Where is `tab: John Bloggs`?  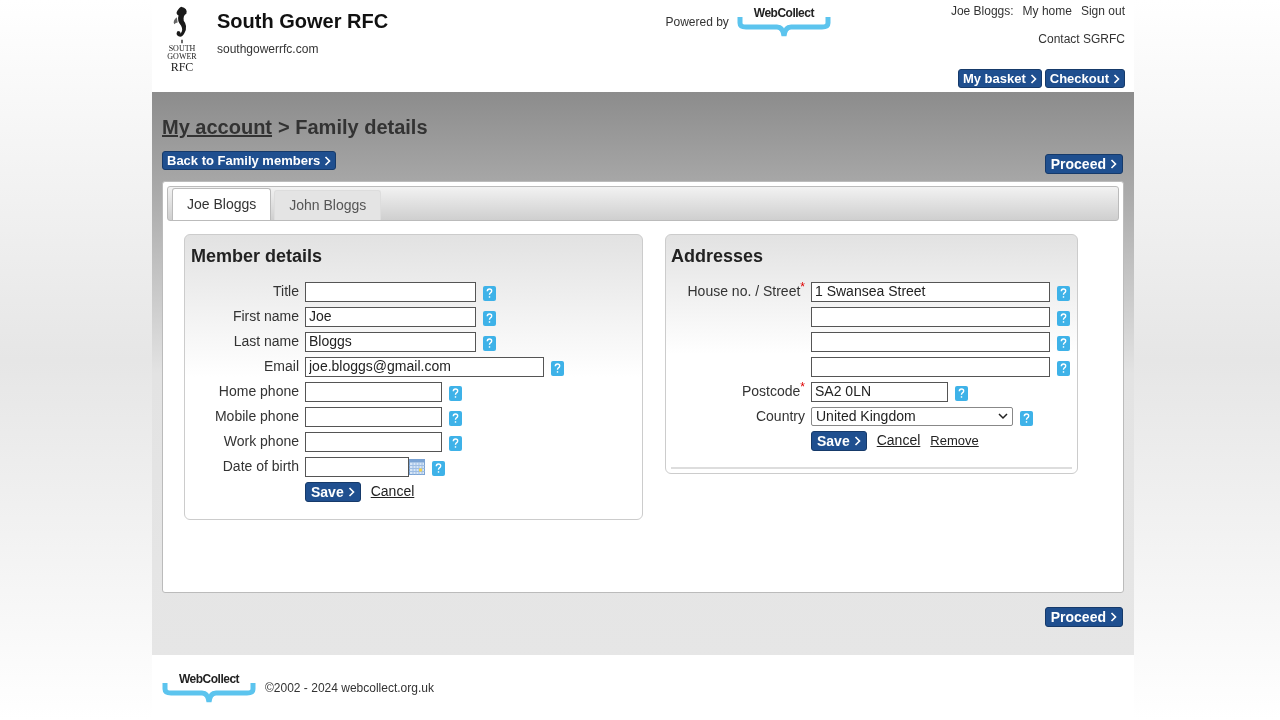
tab: John Bloggs is located at coordinates (328, 205).